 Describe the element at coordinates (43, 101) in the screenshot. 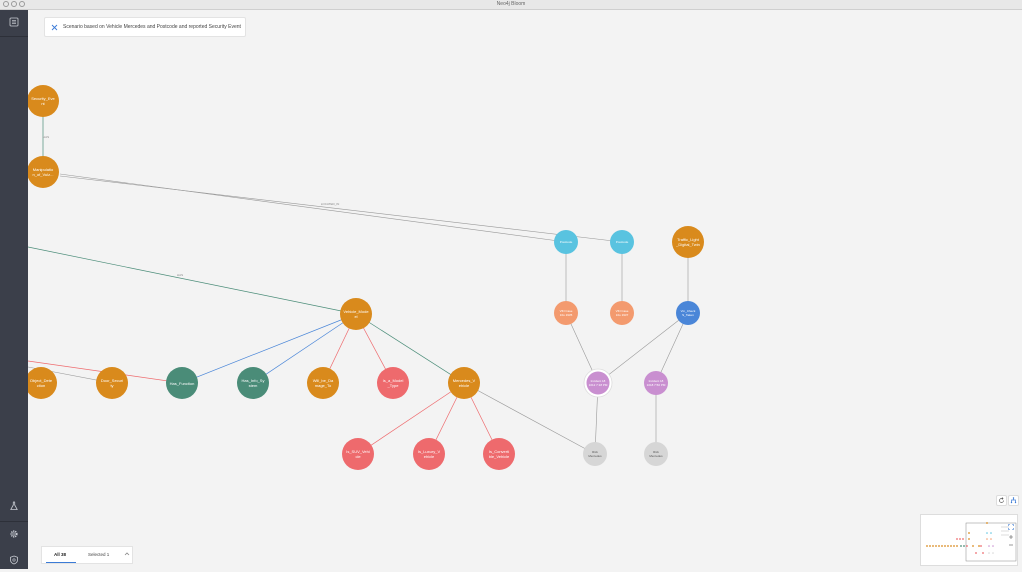

I see `graph-node: Security_Eve nt` at that location.